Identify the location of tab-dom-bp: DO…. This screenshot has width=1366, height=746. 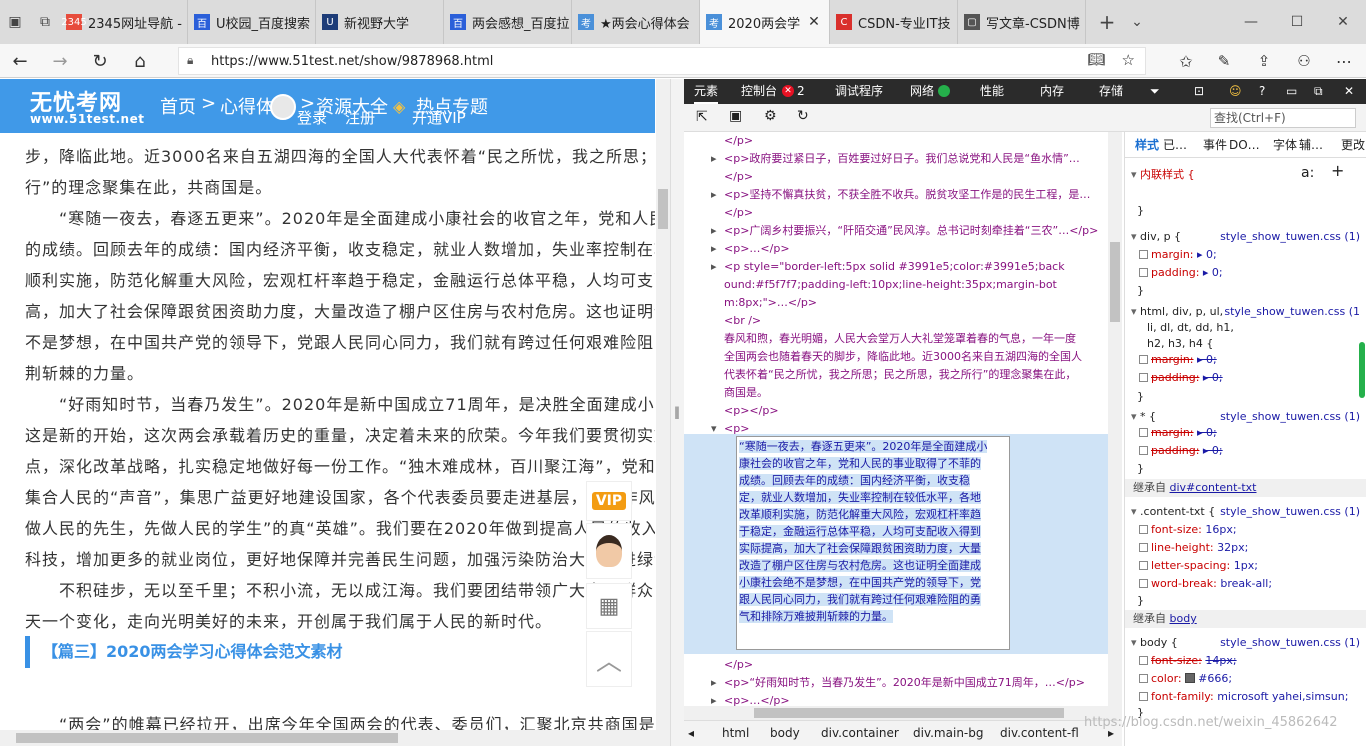
(1244, 145).